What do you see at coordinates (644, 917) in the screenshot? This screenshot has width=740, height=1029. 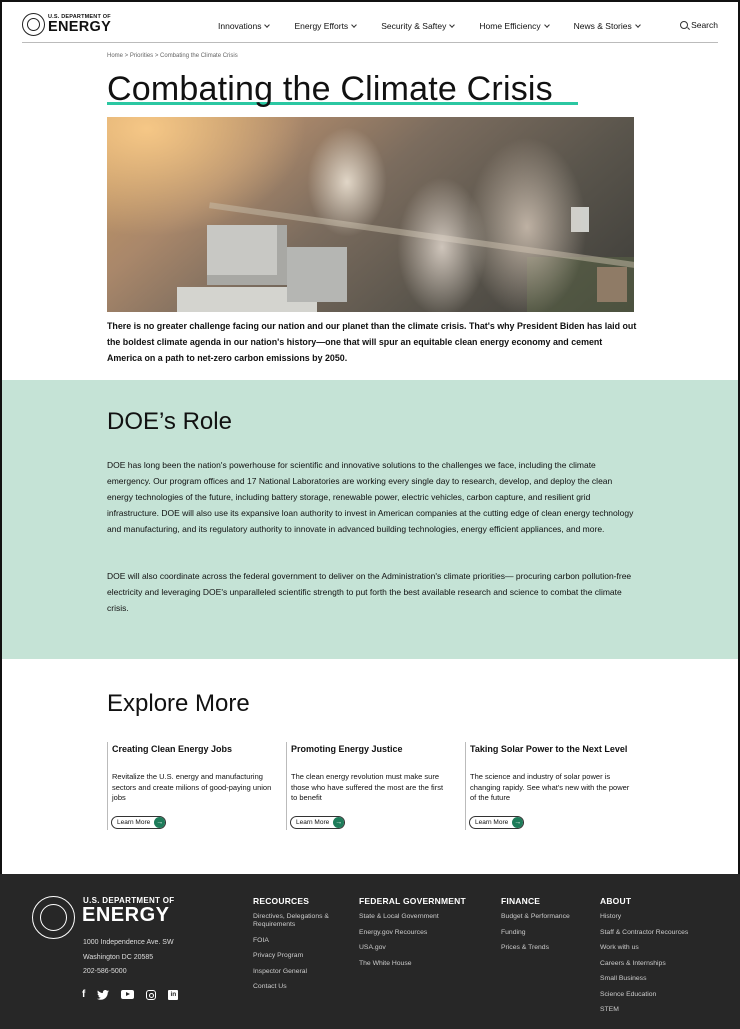 I see `footer-link: History` at bounding box center [644, 917].